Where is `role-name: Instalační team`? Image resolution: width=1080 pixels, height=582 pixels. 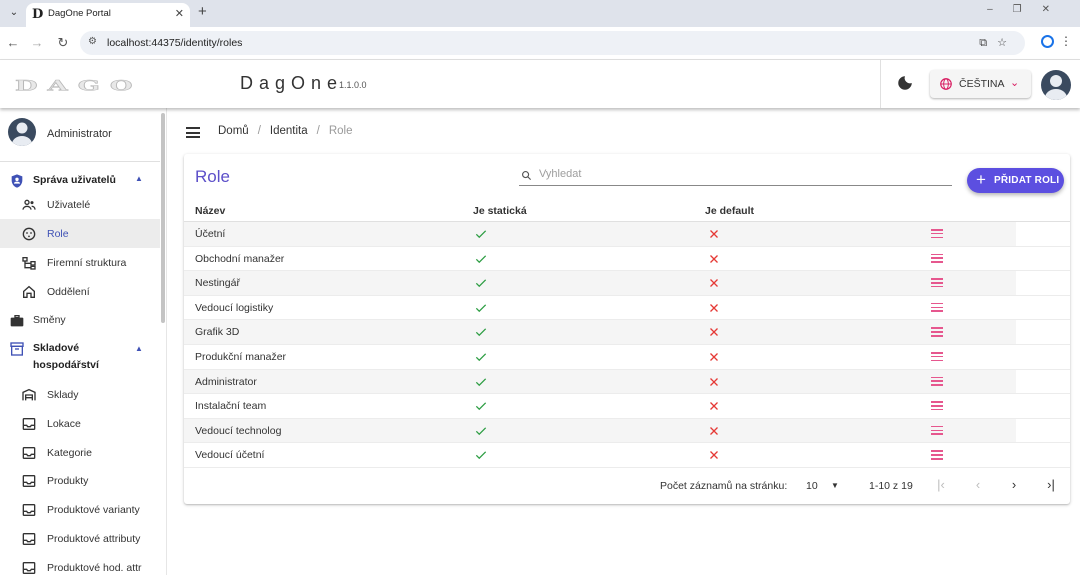 role-name: Instalační team is located at coordinates (231, 406).